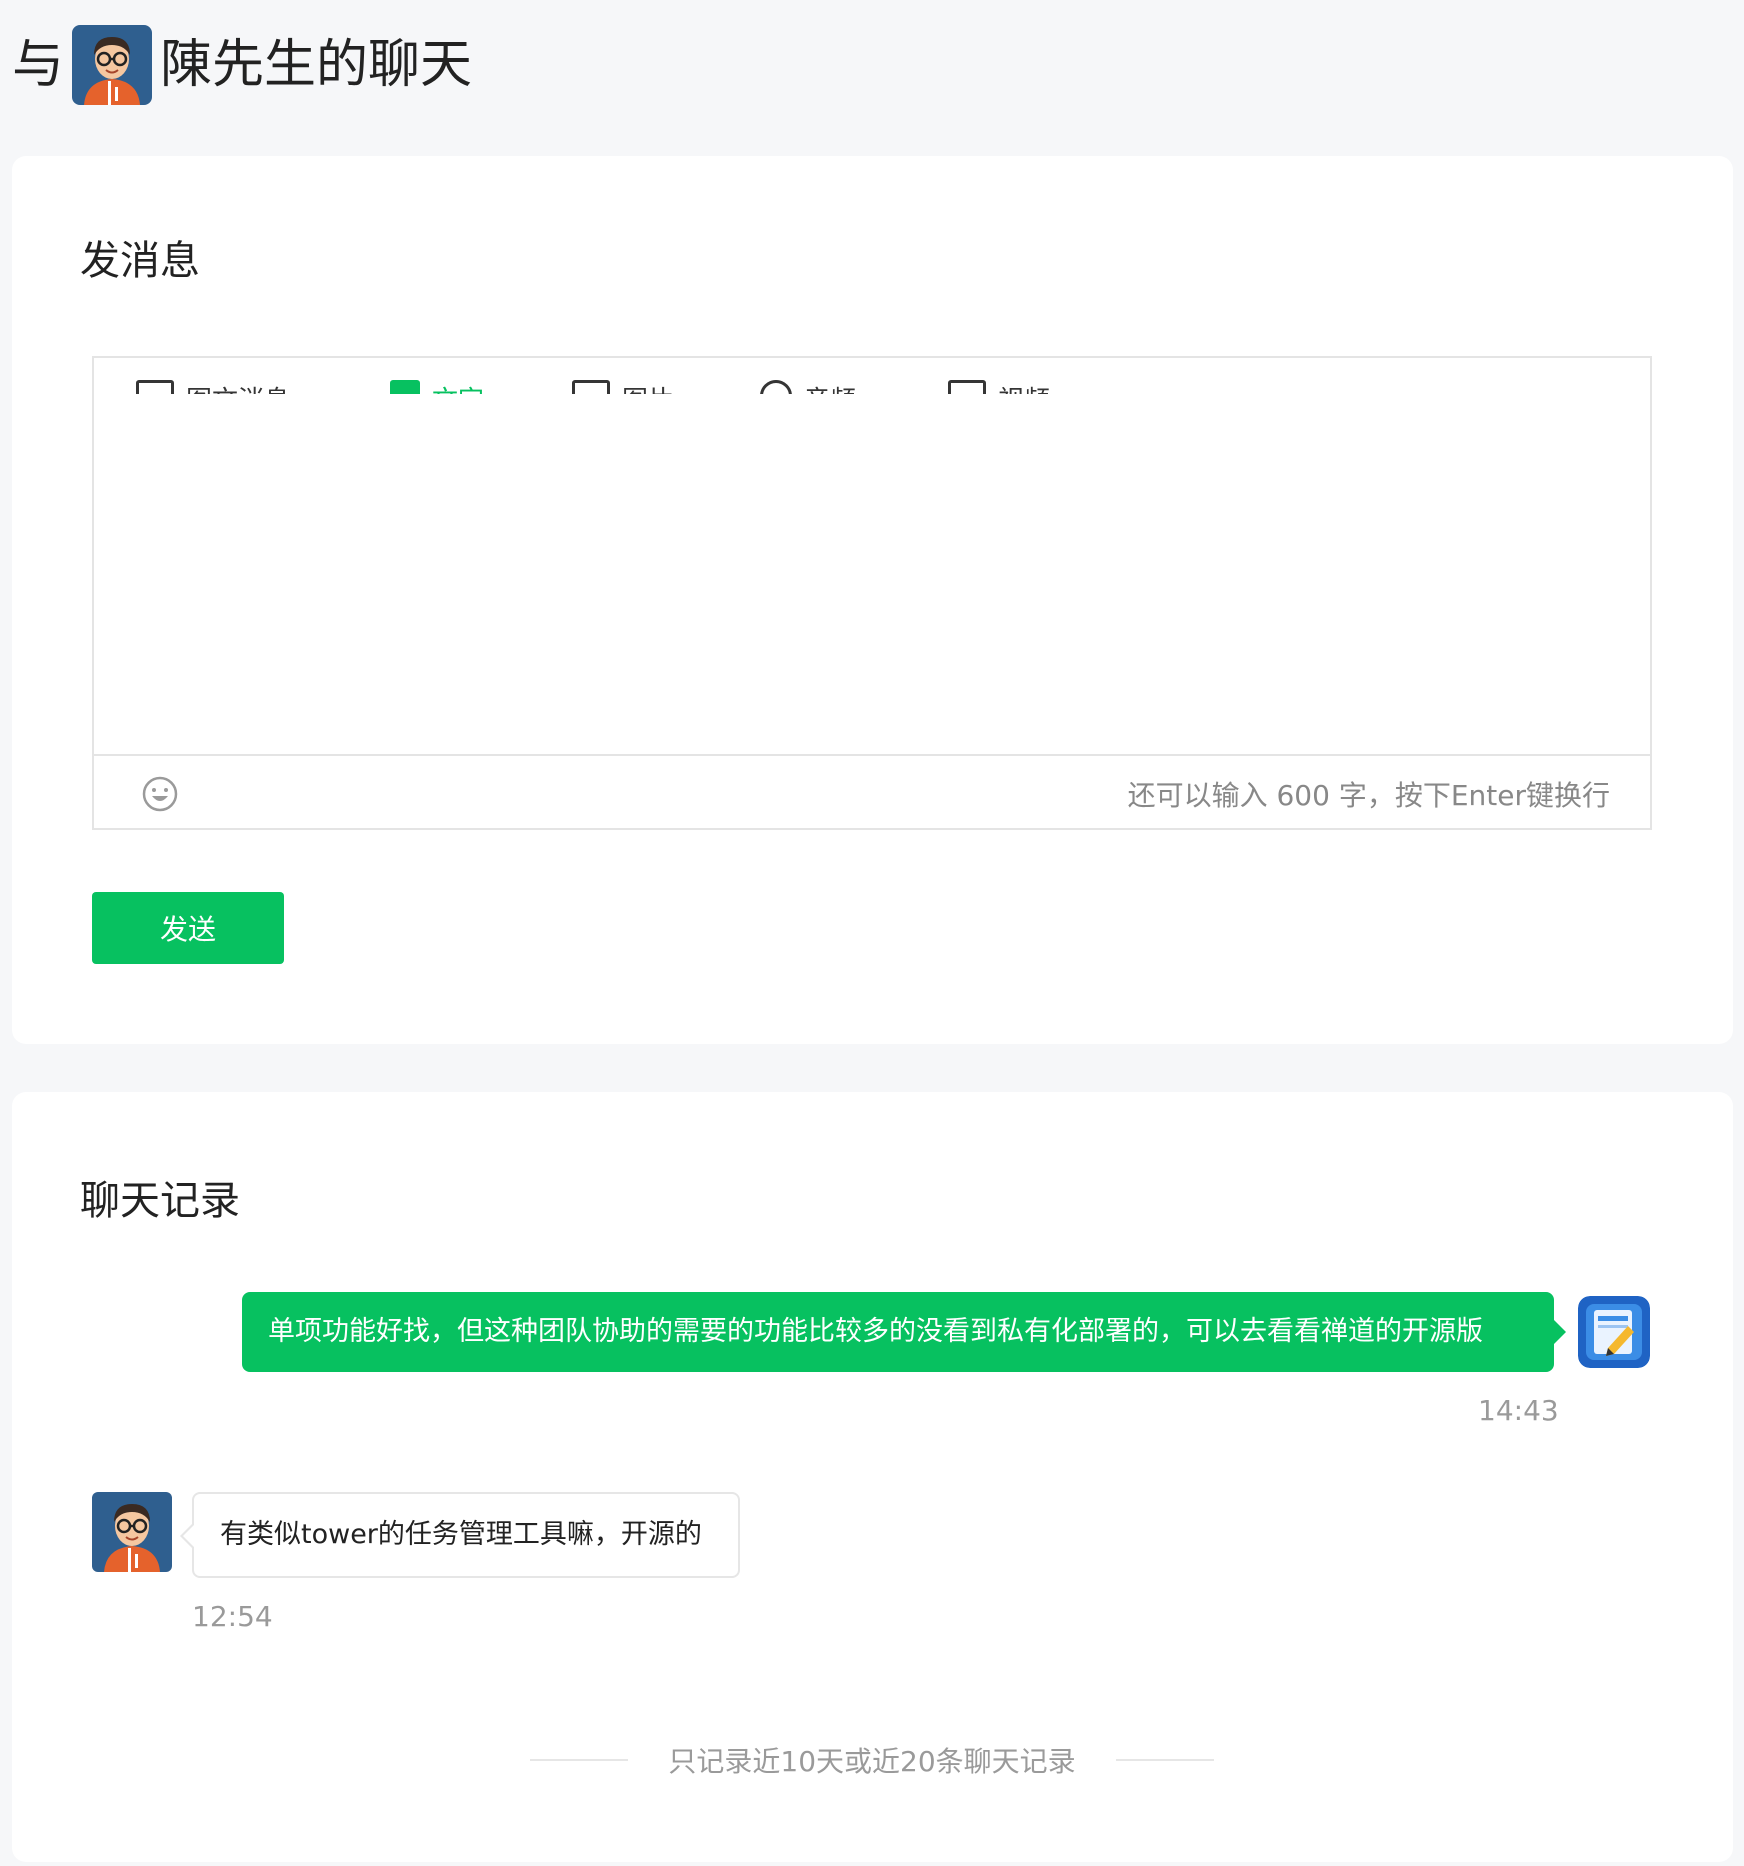  Describe the element at coordinates (232, 1616) in the screenshot. I see `message-time: 12:54` at that location.